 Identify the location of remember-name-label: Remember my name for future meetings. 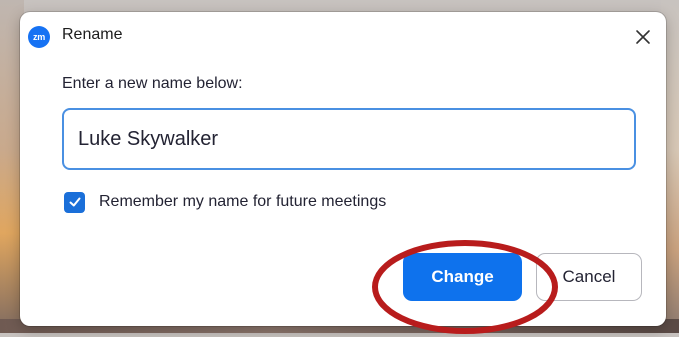
(243, 201).